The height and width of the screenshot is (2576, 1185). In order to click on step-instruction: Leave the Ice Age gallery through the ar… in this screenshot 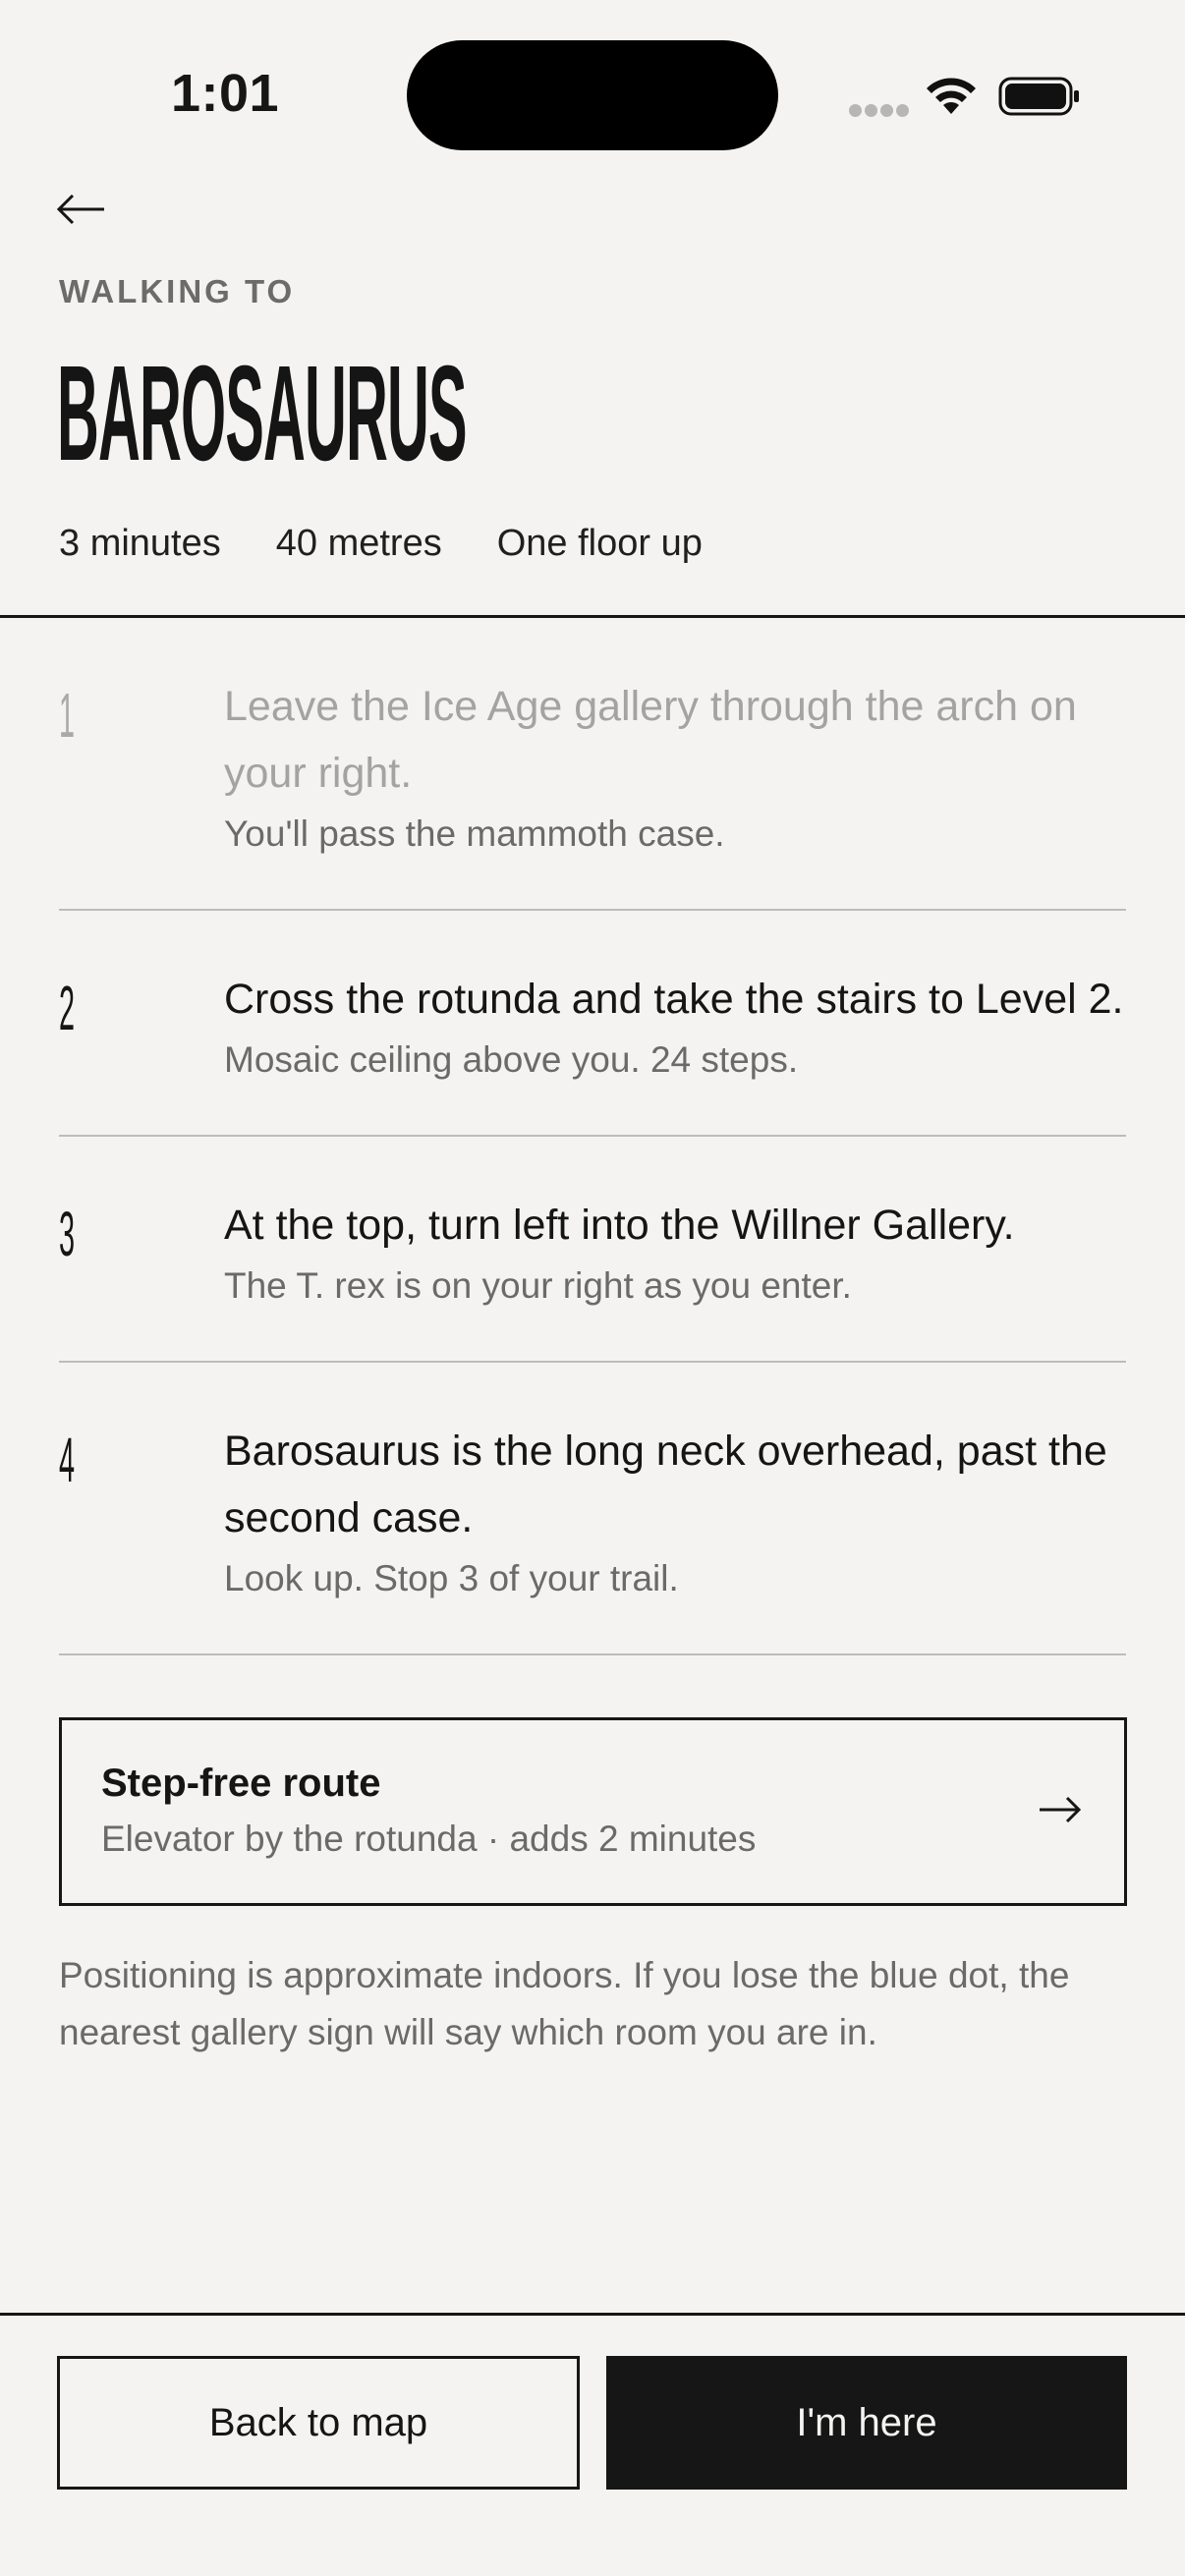, I will do `click(651, 740)`.